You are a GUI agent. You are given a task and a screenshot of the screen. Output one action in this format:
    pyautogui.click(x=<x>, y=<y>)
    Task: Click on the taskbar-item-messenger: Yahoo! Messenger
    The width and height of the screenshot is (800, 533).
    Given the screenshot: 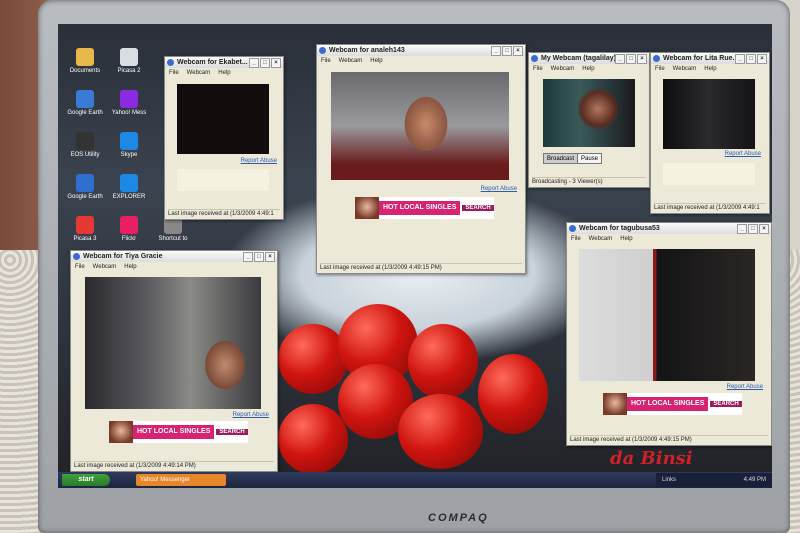 What is the action you would take?
    pyautogui.click(x=181, y=480)
    